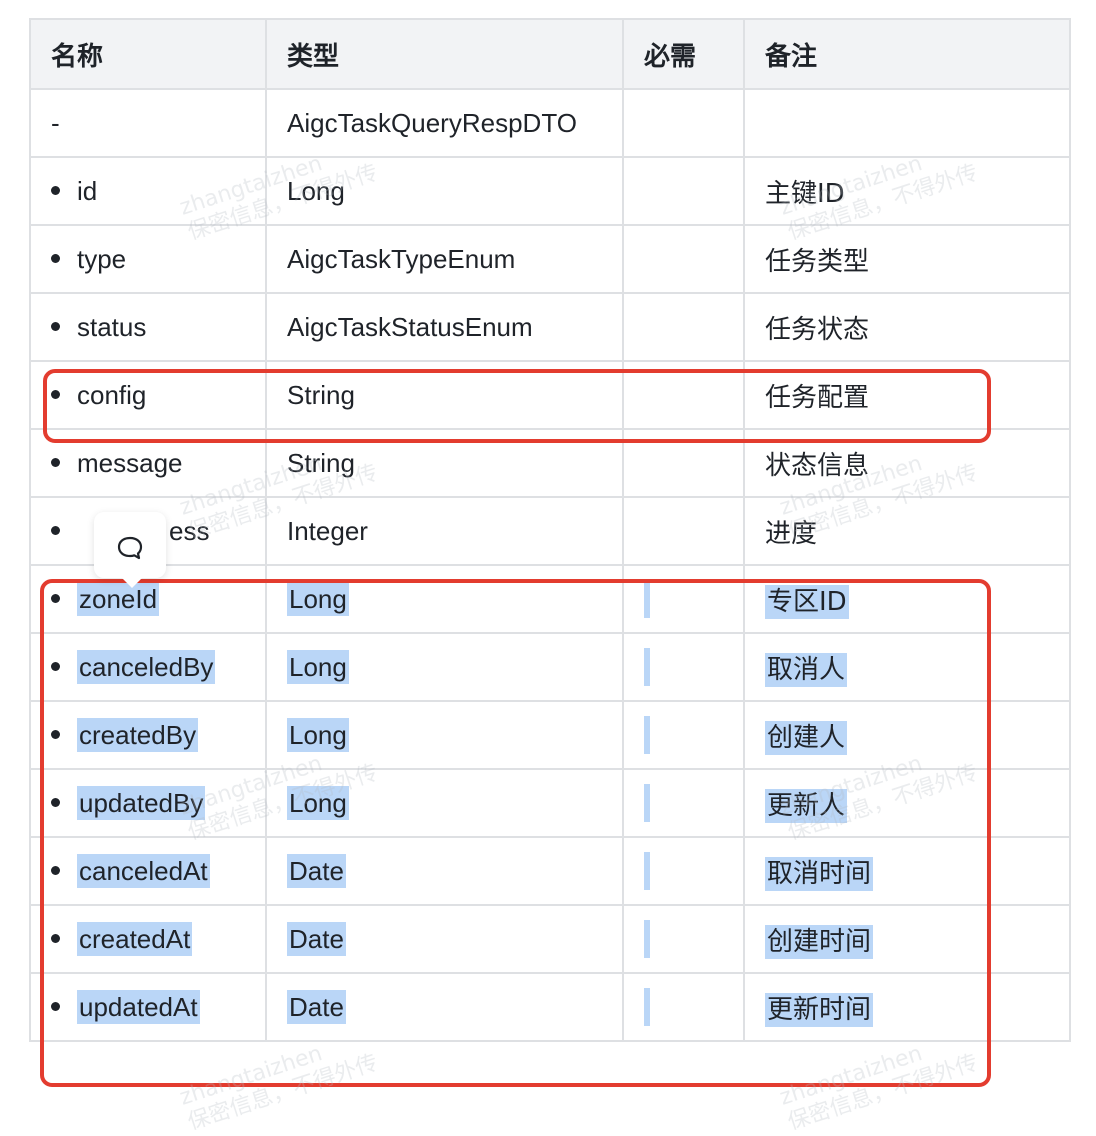 The image size is (1096, 1136). What do you see at coordinates (806, 669) in the screenshot?
I see `field-note: 取消人` at bounding box center [806, 669].